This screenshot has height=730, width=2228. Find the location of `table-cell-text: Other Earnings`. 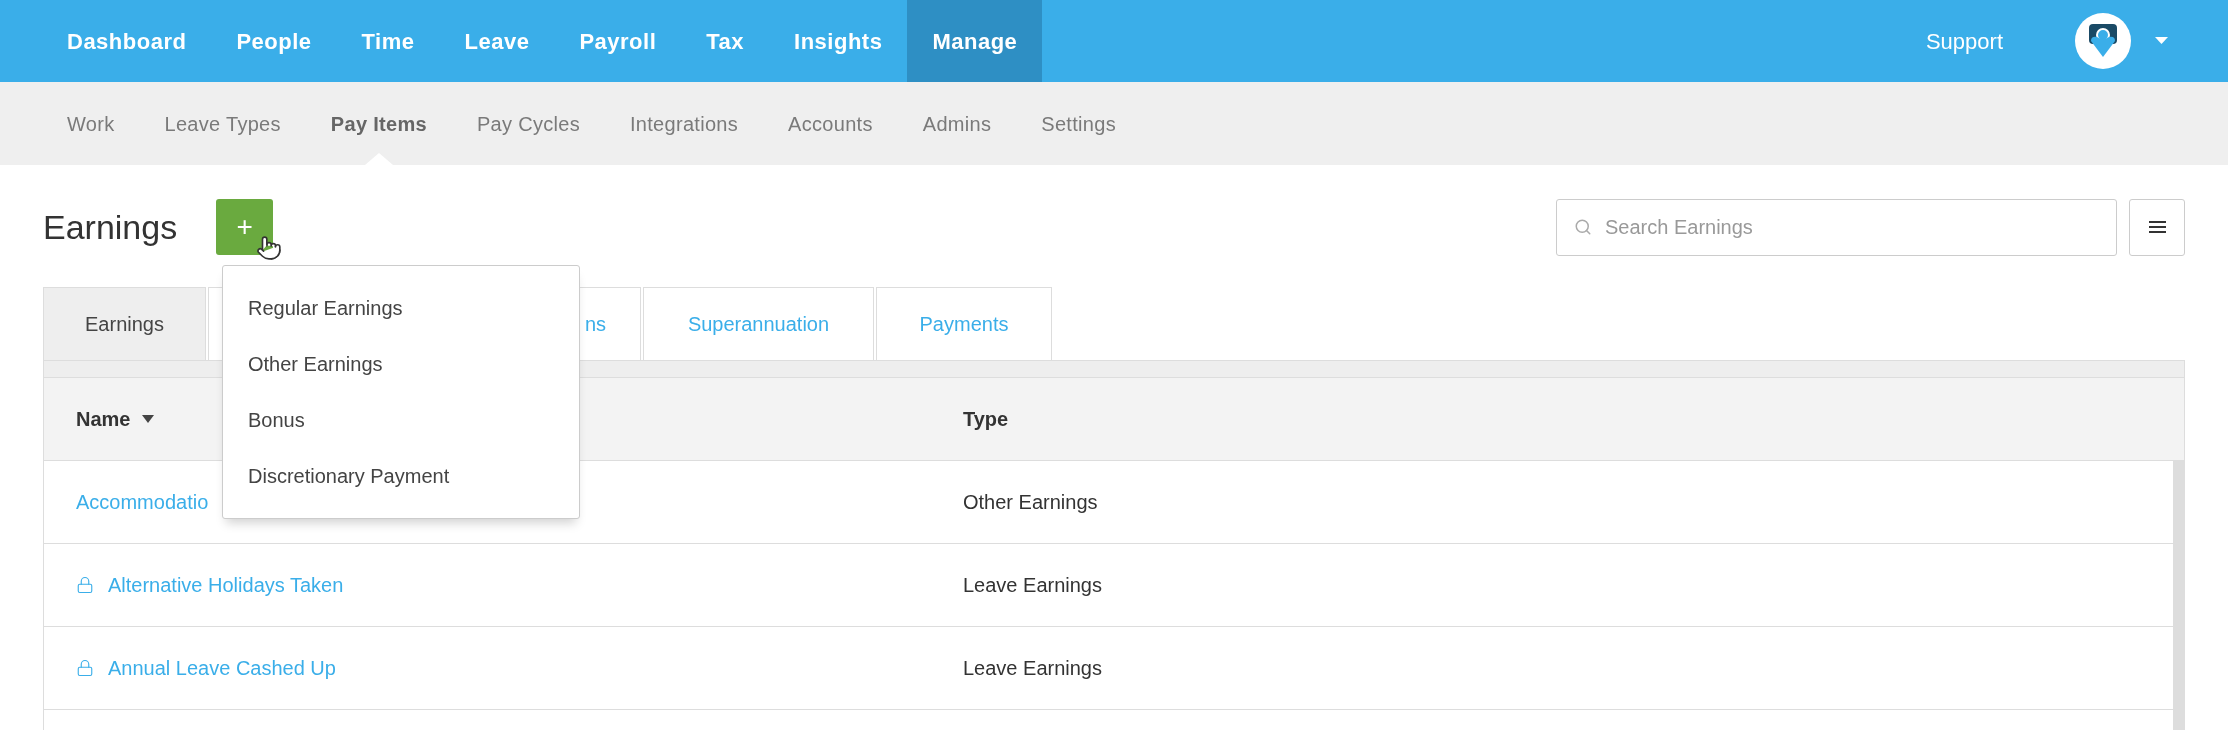

table-cell-text: Other Earnings is located at coordinates (1030, 502).